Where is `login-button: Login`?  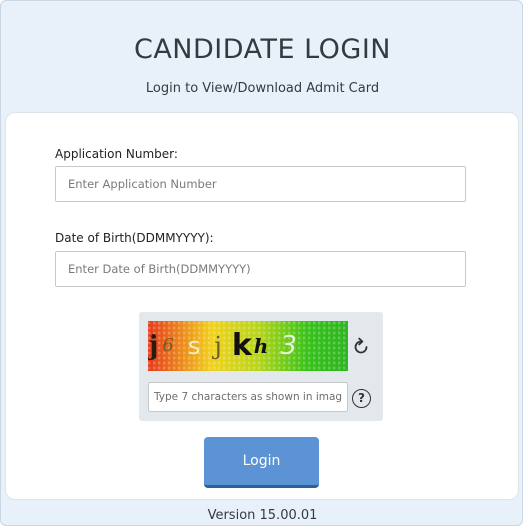
login-button: Login is located at coordinates (261, 462).